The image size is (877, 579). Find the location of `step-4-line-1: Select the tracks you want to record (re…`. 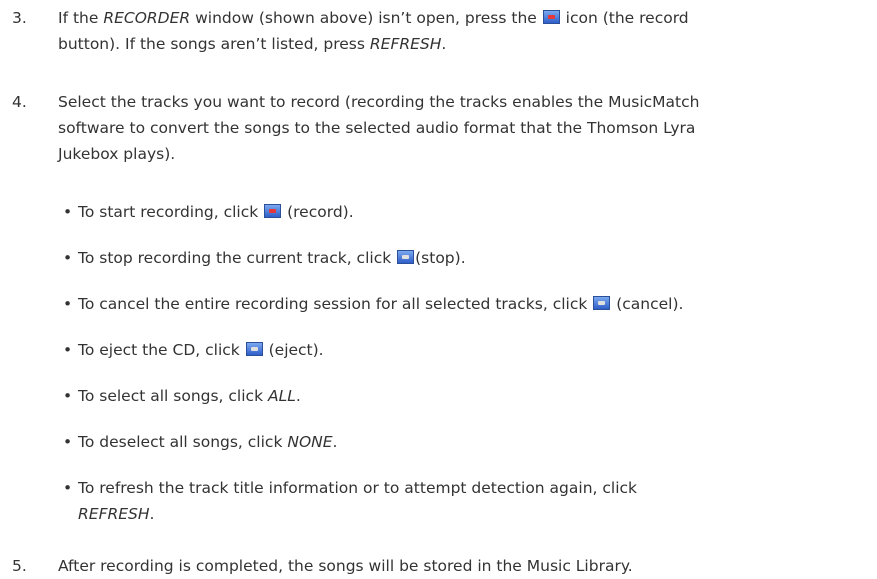

step-4-line-1: Select the tracks you want to record (re… is located at coordinates (379, 102).